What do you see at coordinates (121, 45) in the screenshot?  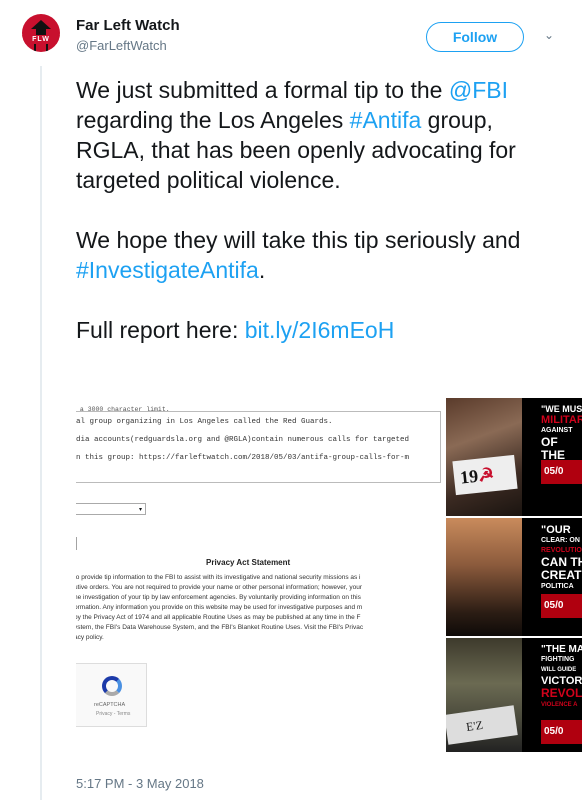 I see `account-handle: @FarLeftWatch` at bounding box center [121, 45].